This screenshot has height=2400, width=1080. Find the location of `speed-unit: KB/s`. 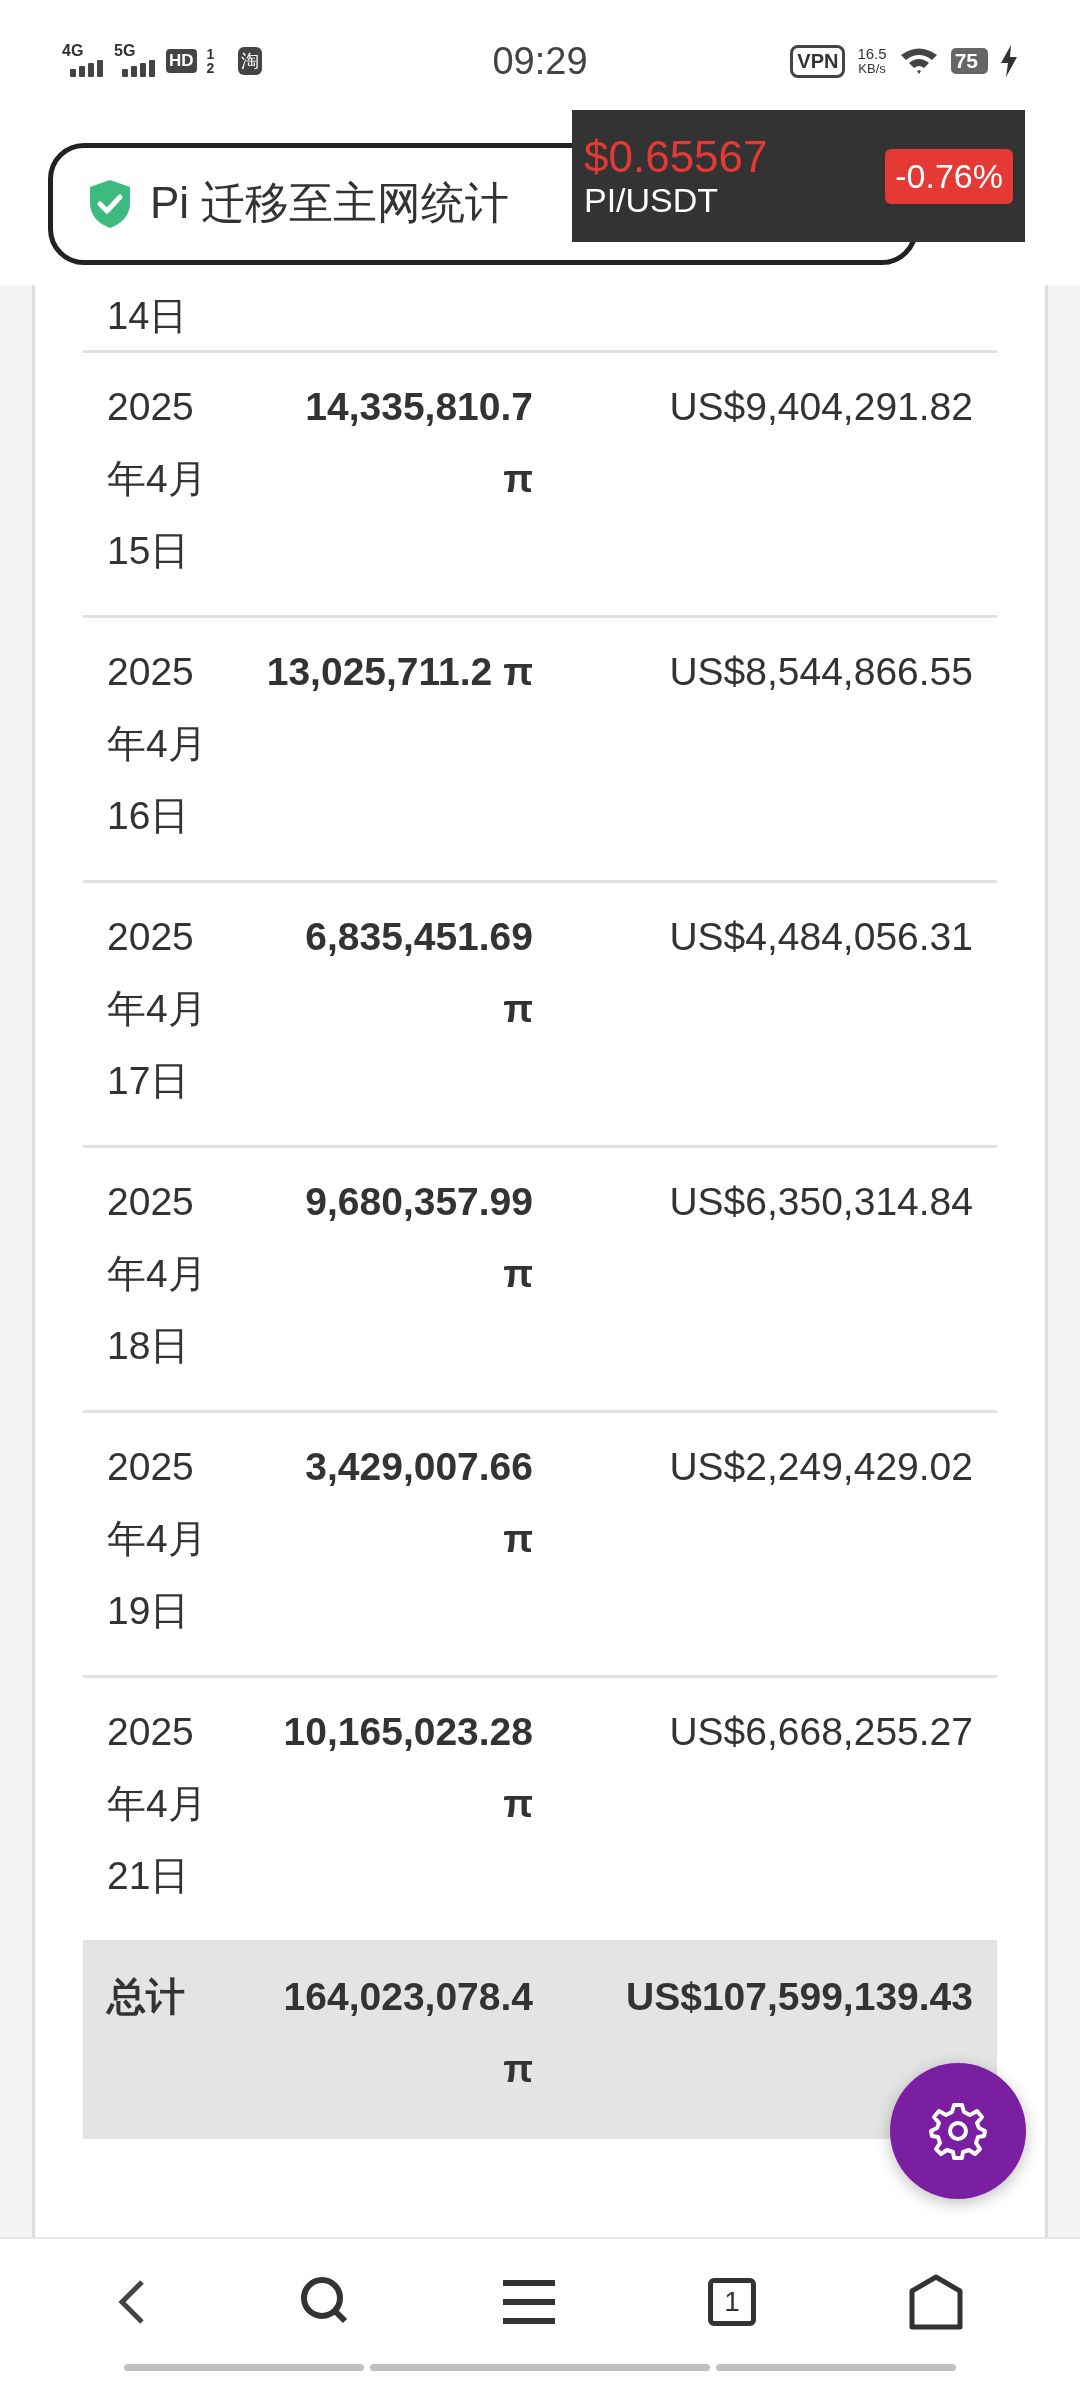

speed-unit: KB/s is located at coordinates (872, 68).